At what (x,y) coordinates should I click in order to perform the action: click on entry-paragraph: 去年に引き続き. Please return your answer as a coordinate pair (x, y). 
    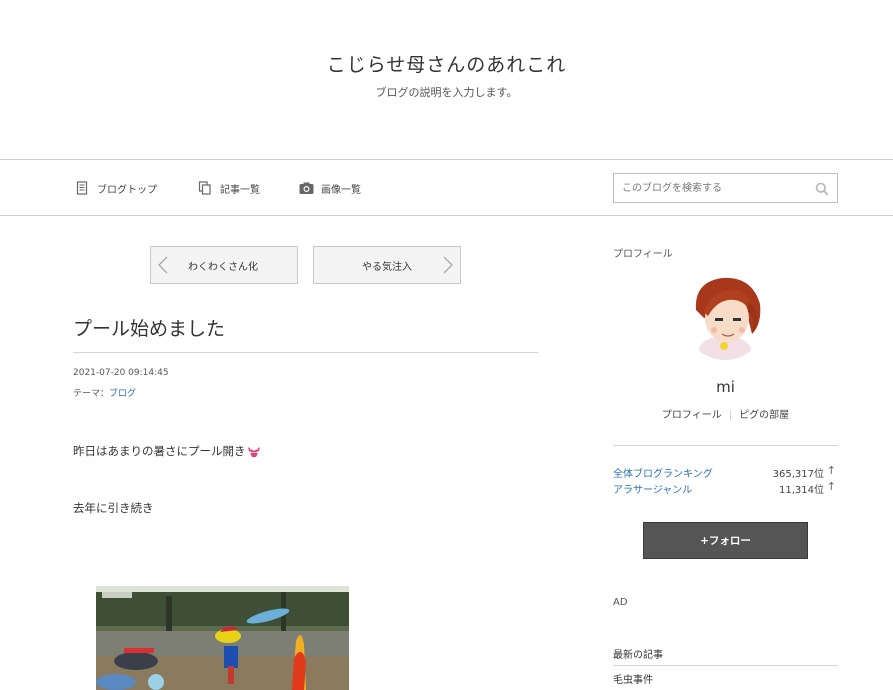
    Looking at the image, I should click on (113, 508).